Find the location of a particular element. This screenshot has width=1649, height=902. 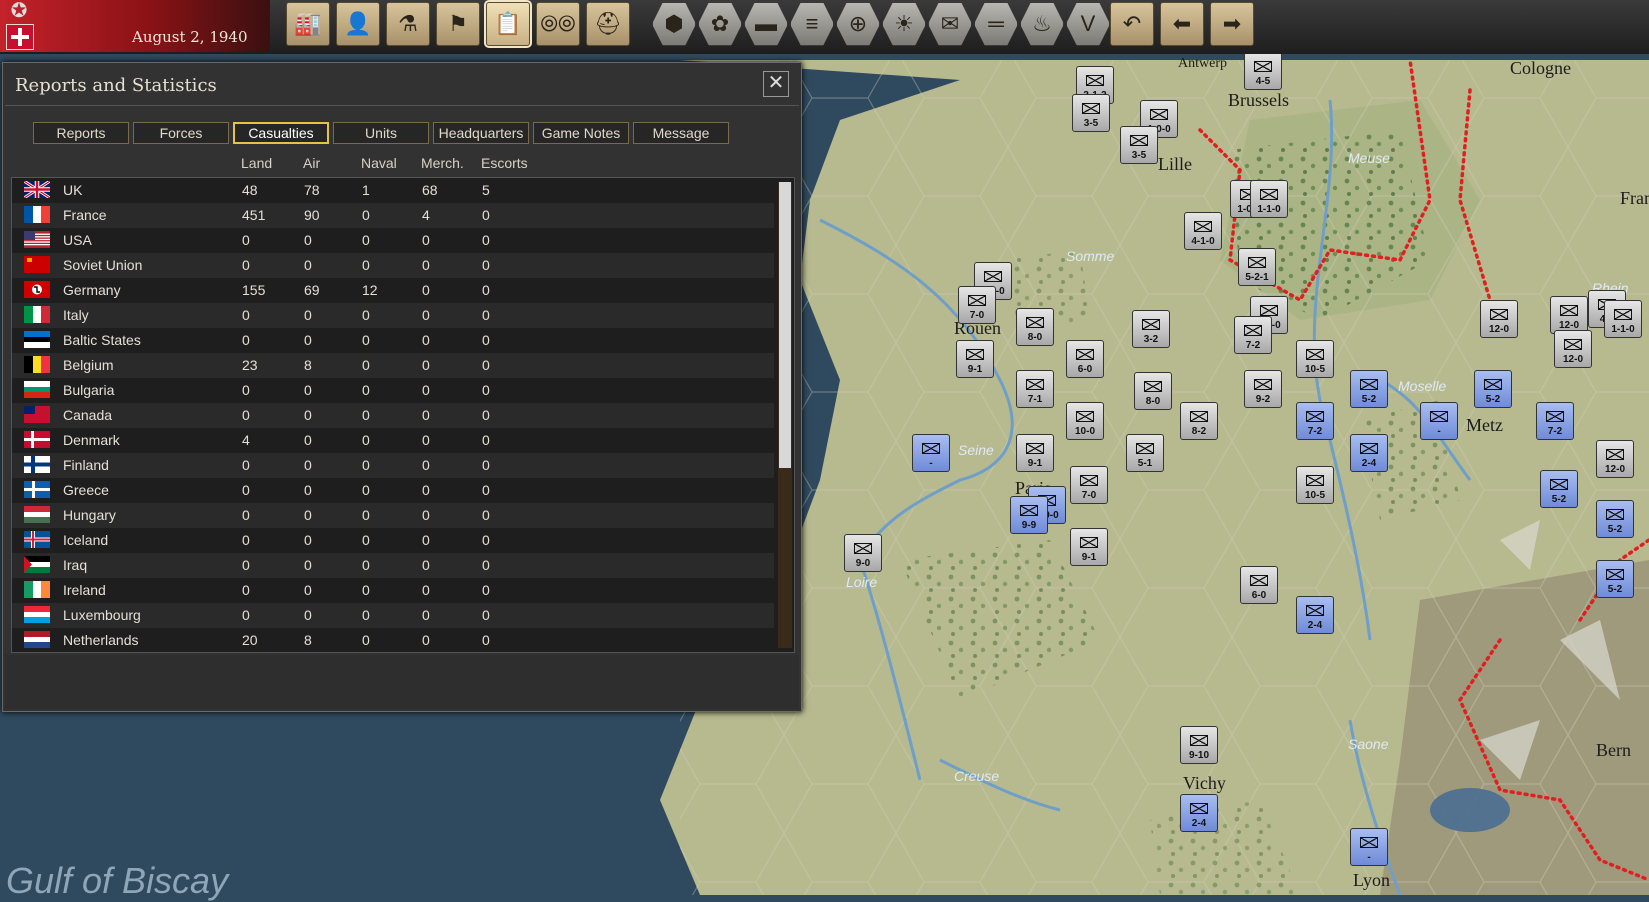

unit-counter: 4-1-0 is located at coordinates (1203, 231).